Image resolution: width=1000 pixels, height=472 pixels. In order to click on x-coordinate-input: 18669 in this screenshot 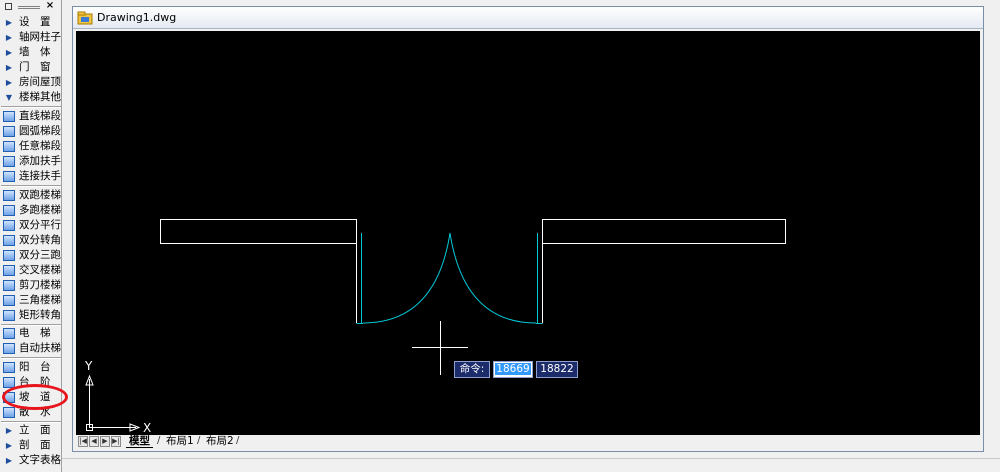, I will do `click(513, 369)`.